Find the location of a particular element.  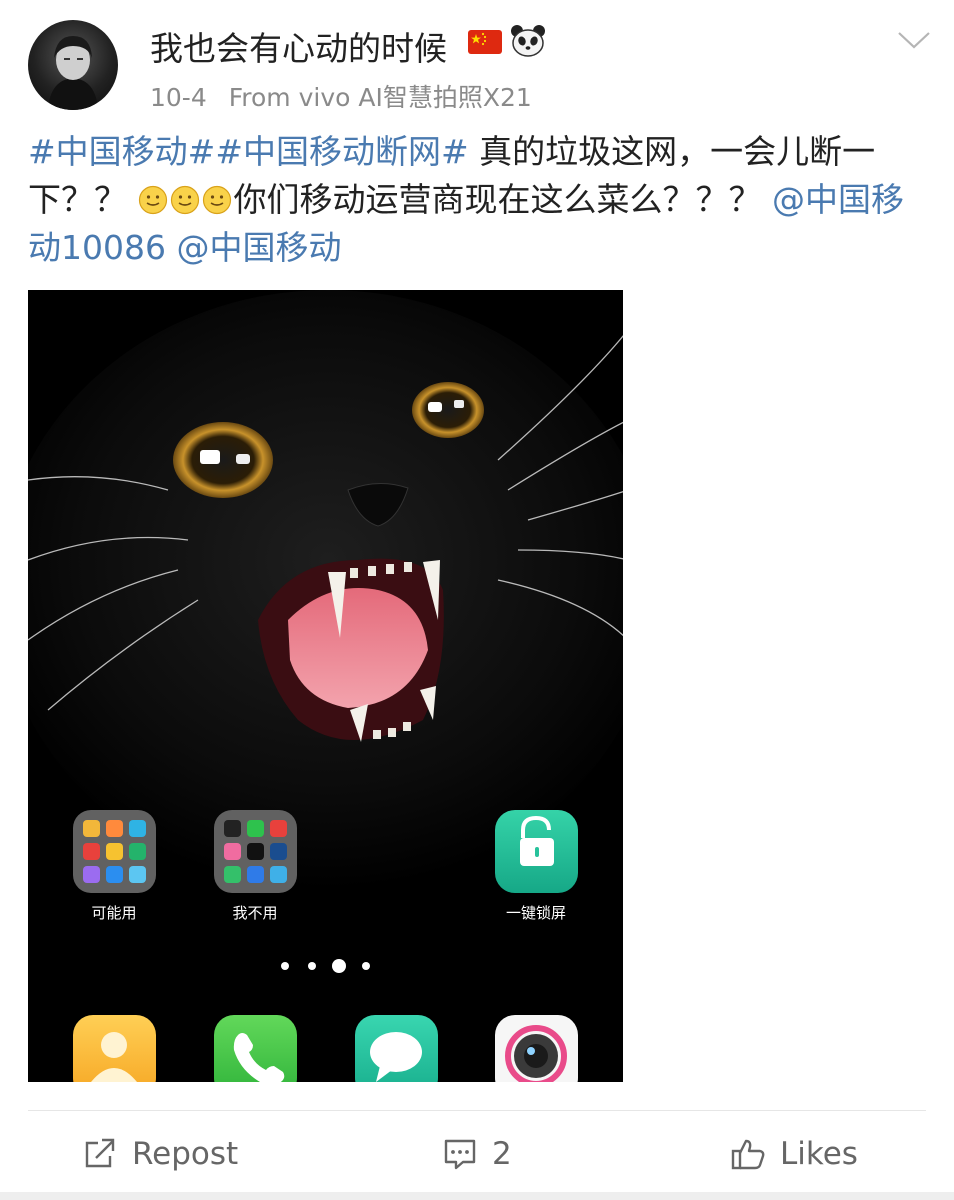

bottom-band is located at coordinates (477, 1196).